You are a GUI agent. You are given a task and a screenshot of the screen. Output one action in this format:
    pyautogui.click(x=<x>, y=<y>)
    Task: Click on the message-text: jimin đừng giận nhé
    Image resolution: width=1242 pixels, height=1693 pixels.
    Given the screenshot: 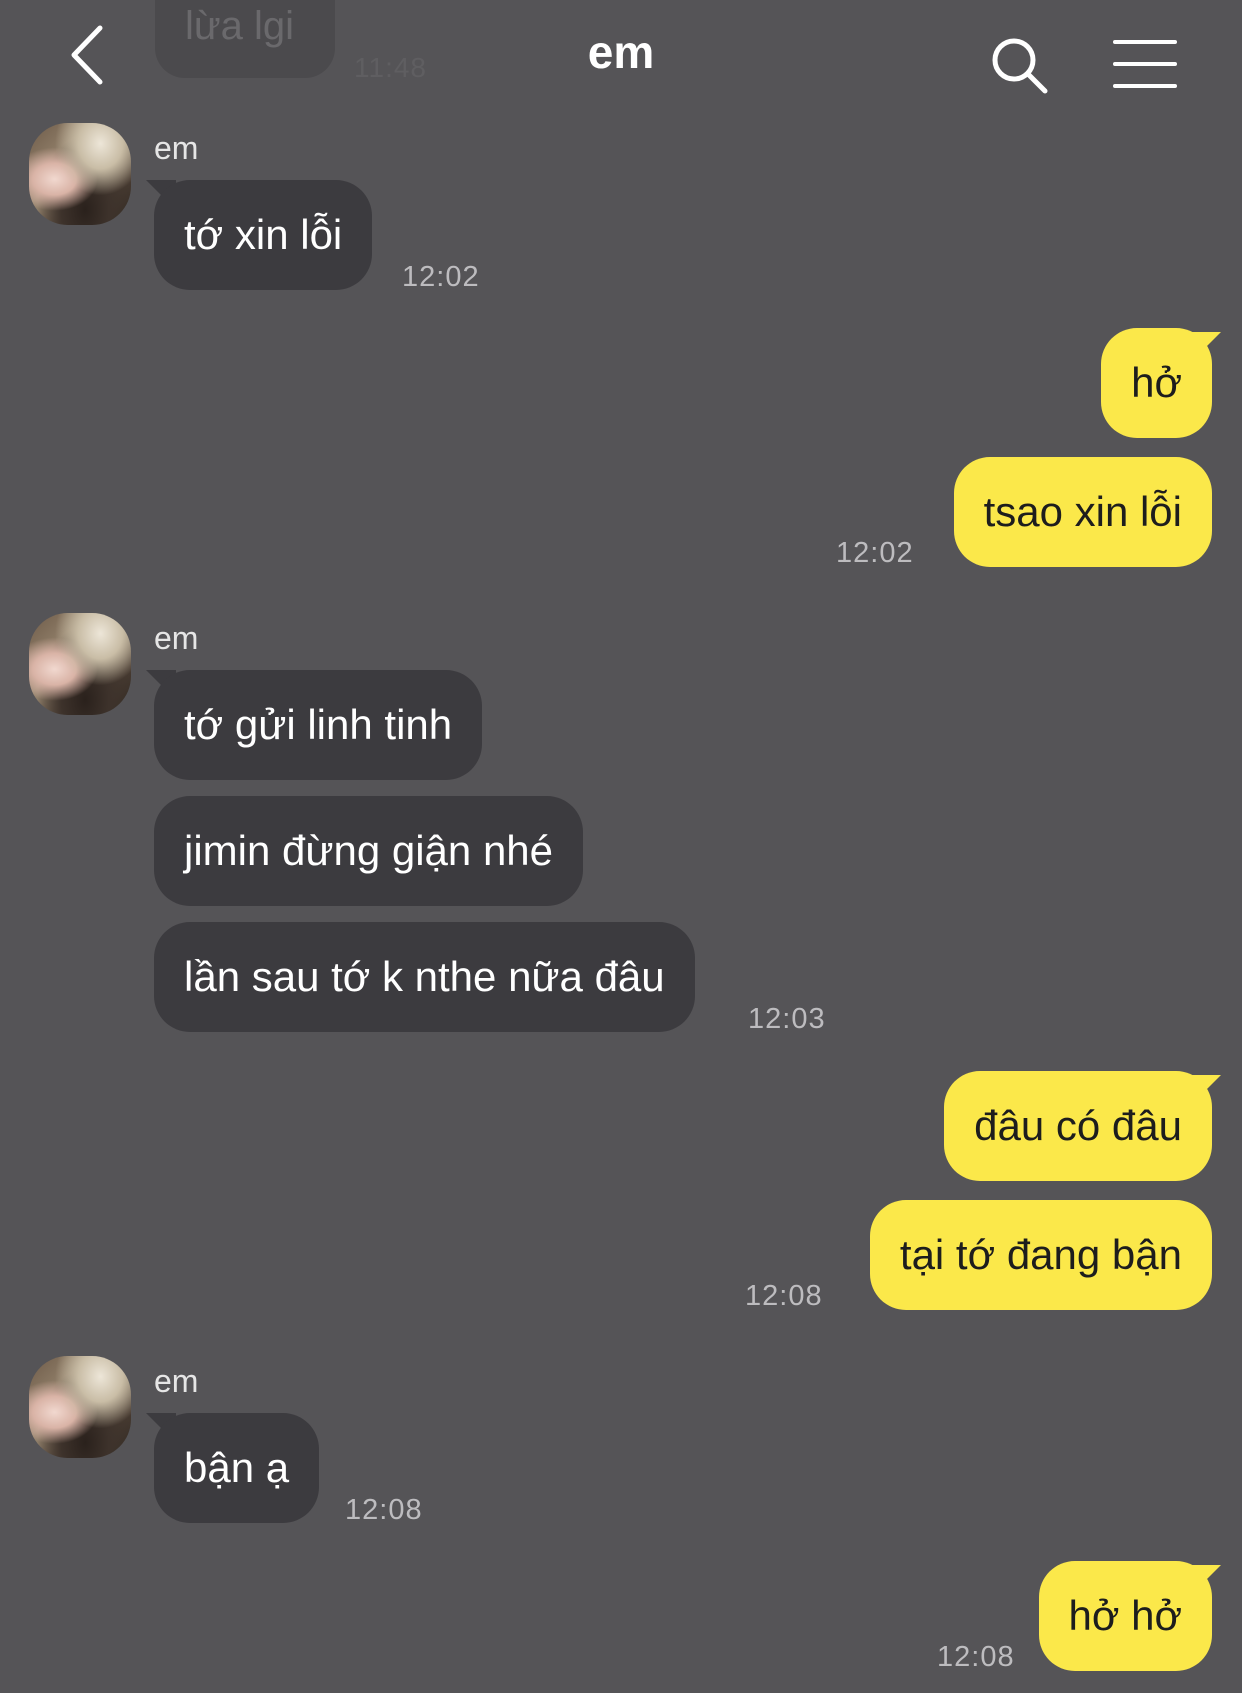 What is the action you would take?
    pyautogui.click(x=369, y=850)
    